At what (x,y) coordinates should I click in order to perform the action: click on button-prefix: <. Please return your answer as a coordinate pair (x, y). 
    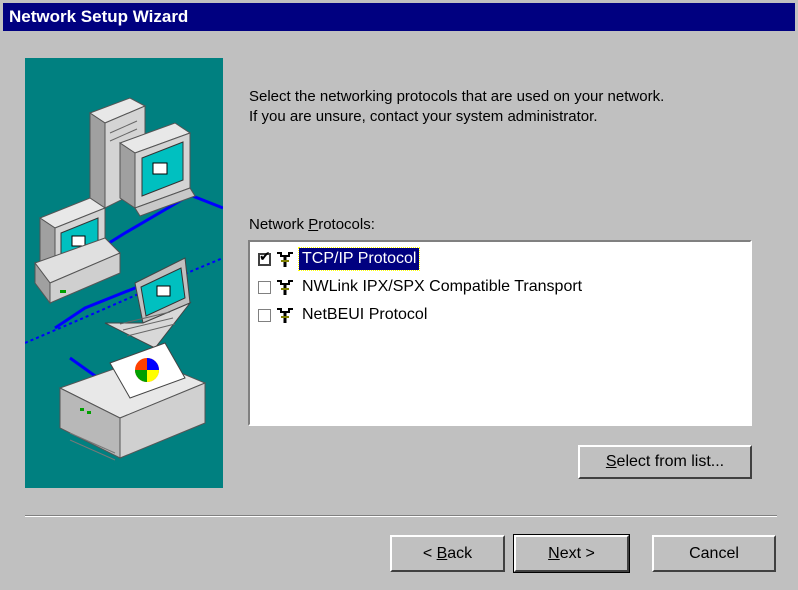
    Looking at the image, I should click on (429, 553).